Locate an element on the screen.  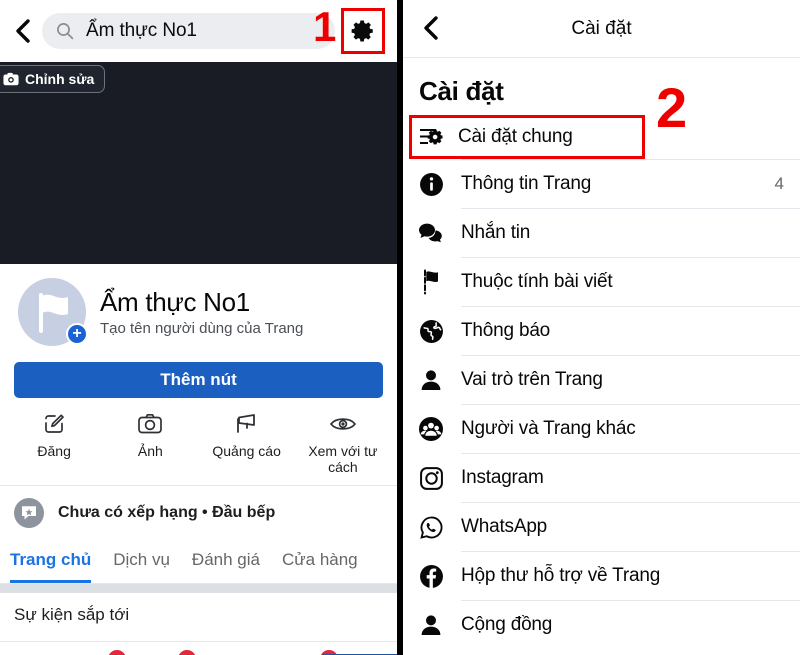
settings-item-people-other-pages: Người và Trang khác is located at coordinates (601, 429).